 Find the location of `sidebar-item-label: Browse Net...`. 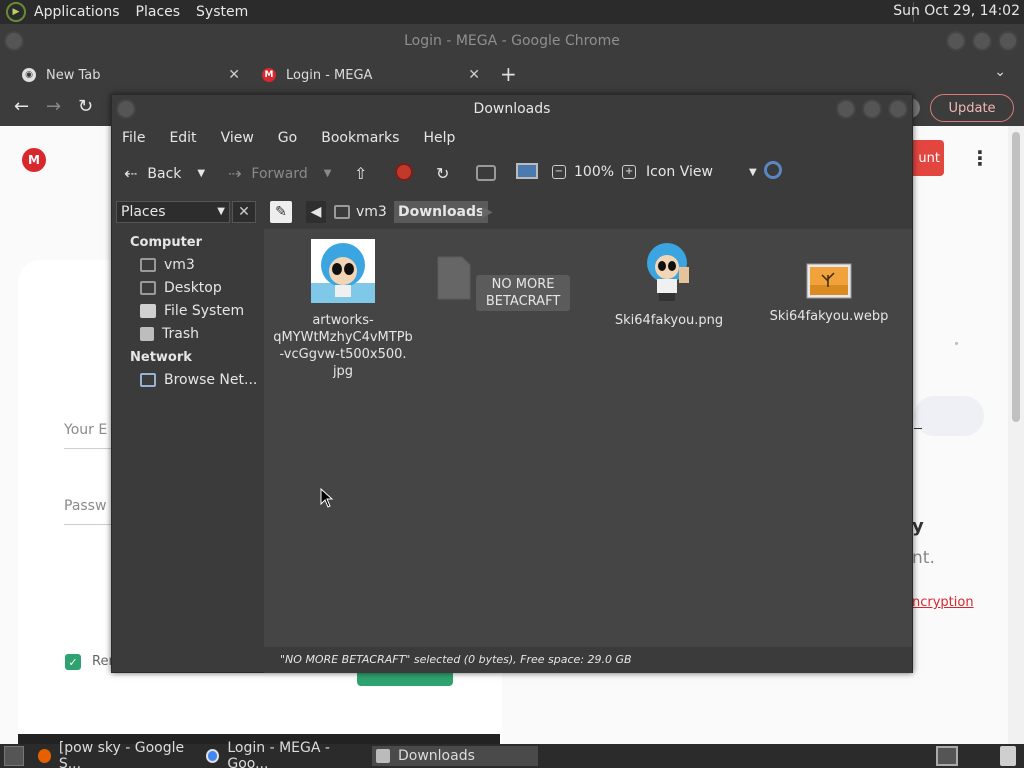

sidebar-item-label: Browse Net... is located at coordinates (211, 380).